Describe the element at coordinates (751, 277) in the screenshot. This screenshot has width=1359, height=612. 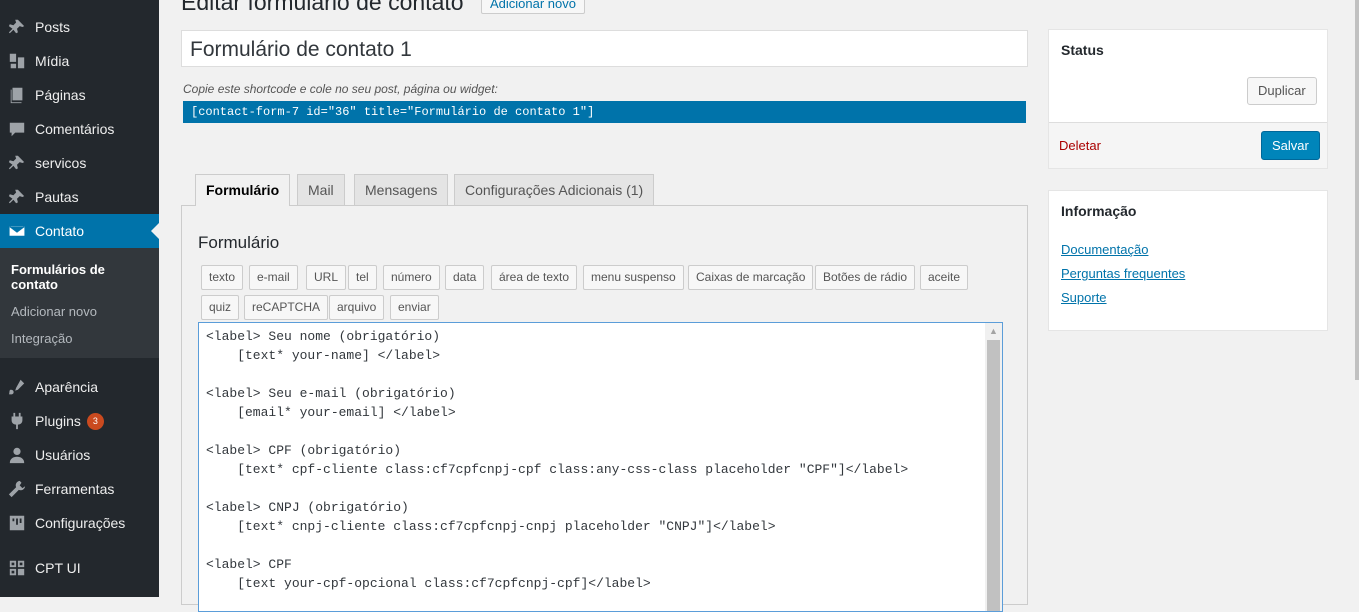
I see `tag-button-caixas-de-marcacao: Caixas de marcação` at that location.